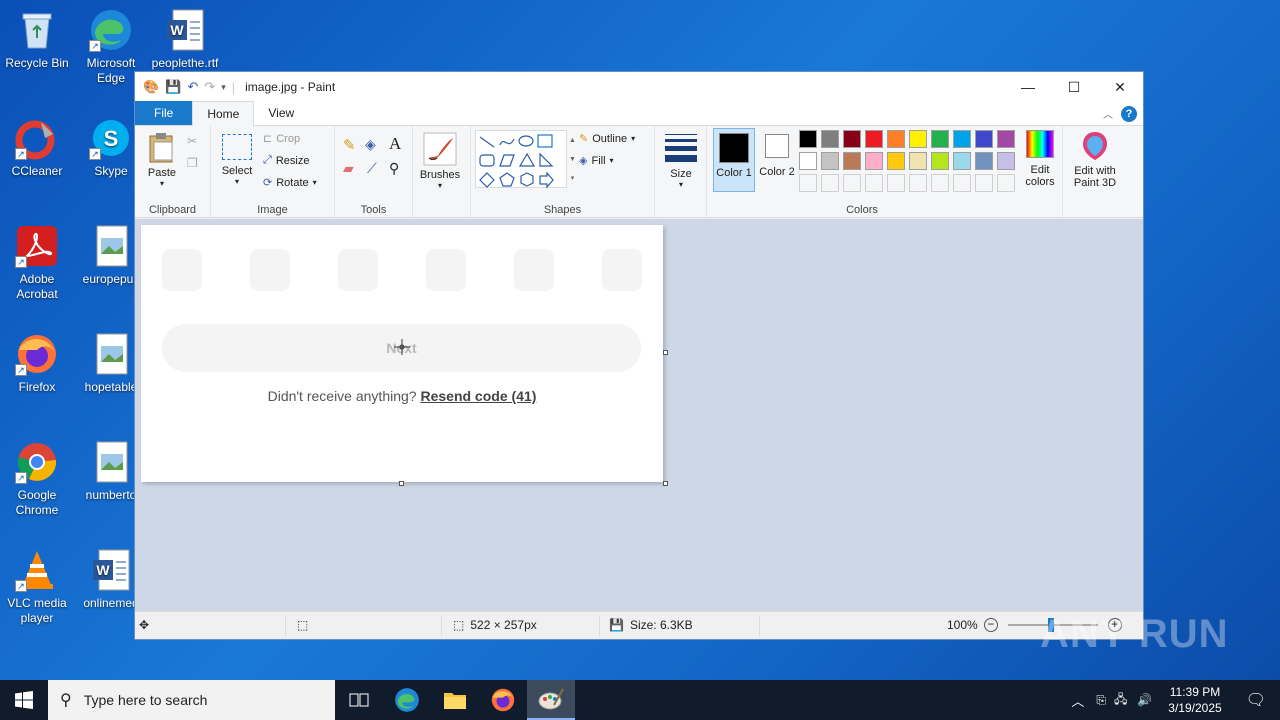 The height and width of the screenshot is (720, 1280). I want to click on desktop-icon-adobe-acrobat: ↗ Adobe Acrobat, so click(37, 263).